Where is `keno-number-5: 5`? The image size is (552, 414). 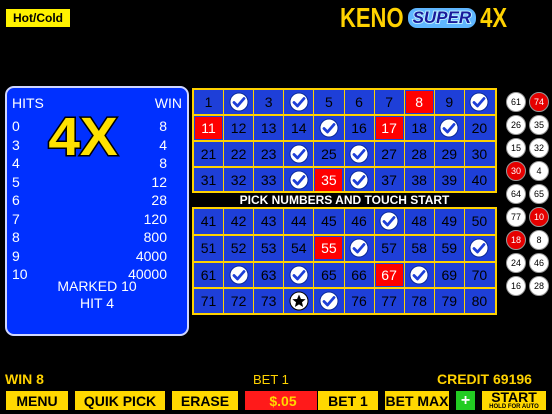 keno-number-5: 5 is located at coordinates (328, 102).